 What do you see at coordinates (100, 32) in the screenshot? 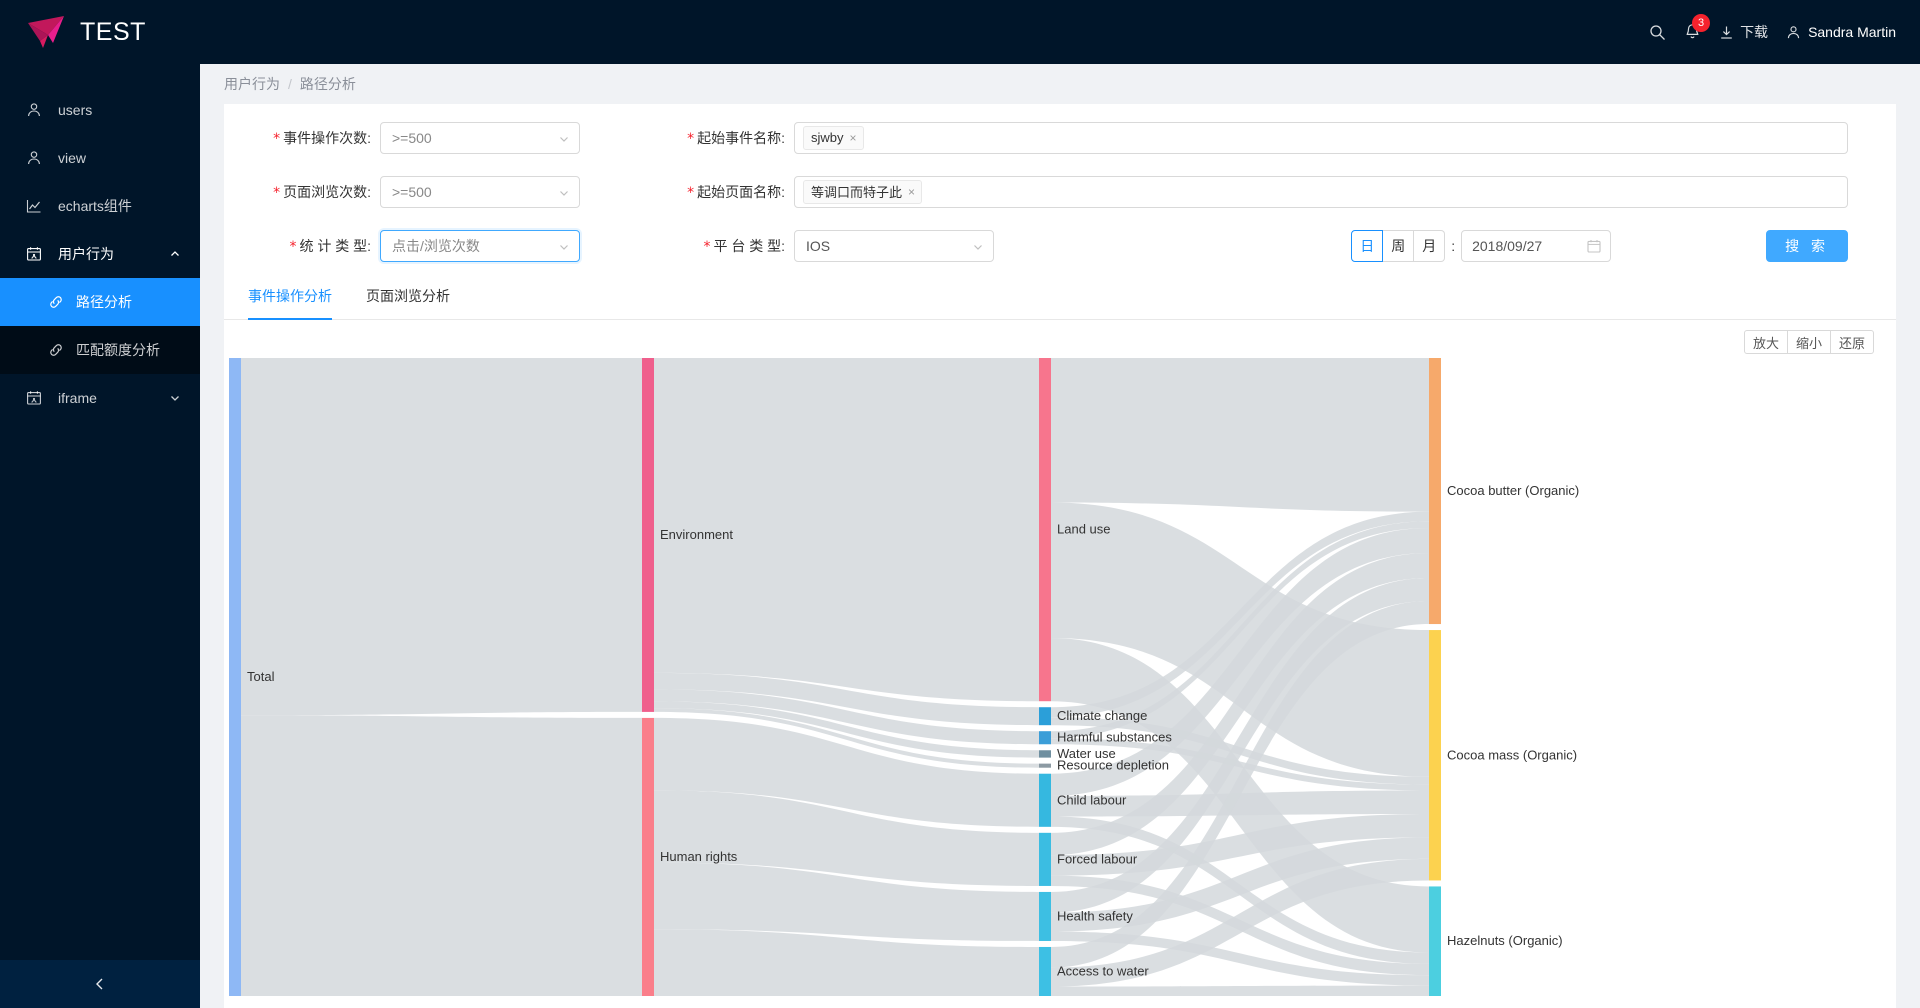
I see `brand: TEST` at bounding box center [100, 32].